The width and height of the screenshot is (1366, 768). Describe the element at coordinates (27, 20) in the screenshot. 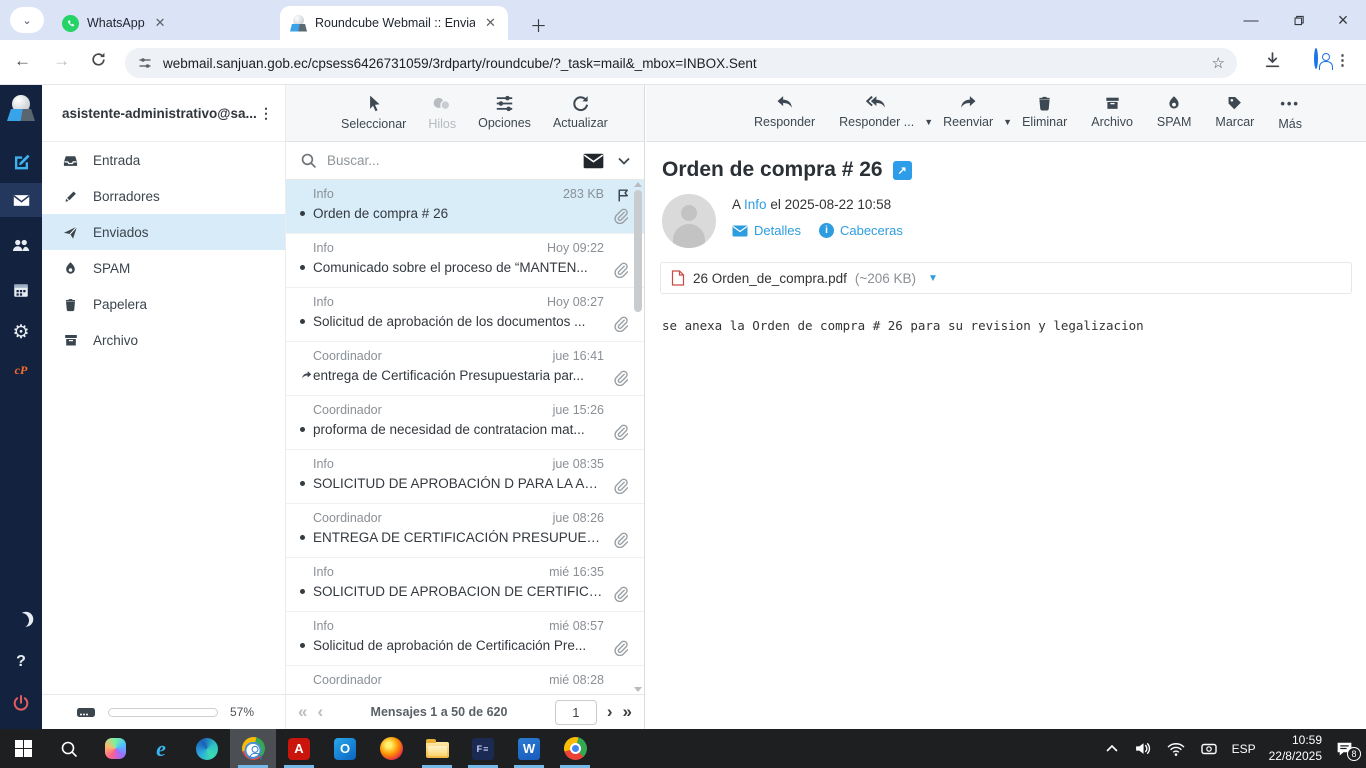

I see `tab-search-icon: ⌄` at that location.